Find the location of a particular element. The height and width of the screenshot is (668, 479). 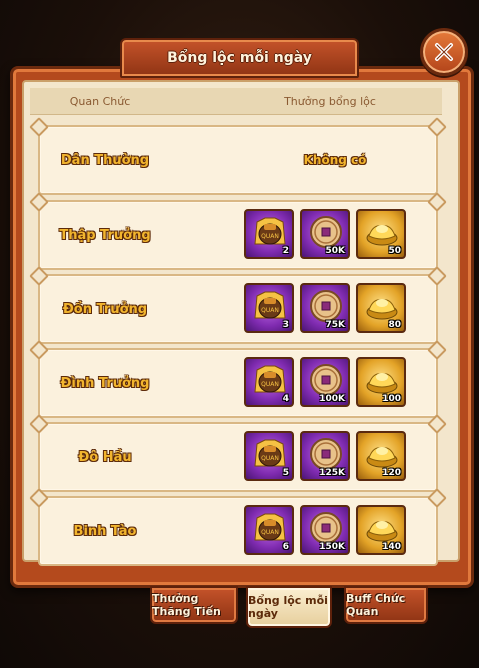

dialog-title: Bổng lộc mỗi ngày is located at coordinates (239, 58).